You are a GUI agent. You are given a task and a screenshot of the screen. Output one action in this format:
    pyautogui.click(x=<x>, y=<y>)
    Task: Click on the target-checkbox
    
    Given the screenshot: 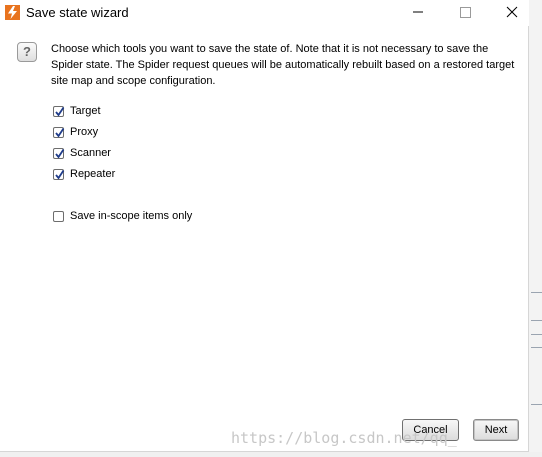 What is the action you would take?
    pyautogui.click(x=59, y=111)
    